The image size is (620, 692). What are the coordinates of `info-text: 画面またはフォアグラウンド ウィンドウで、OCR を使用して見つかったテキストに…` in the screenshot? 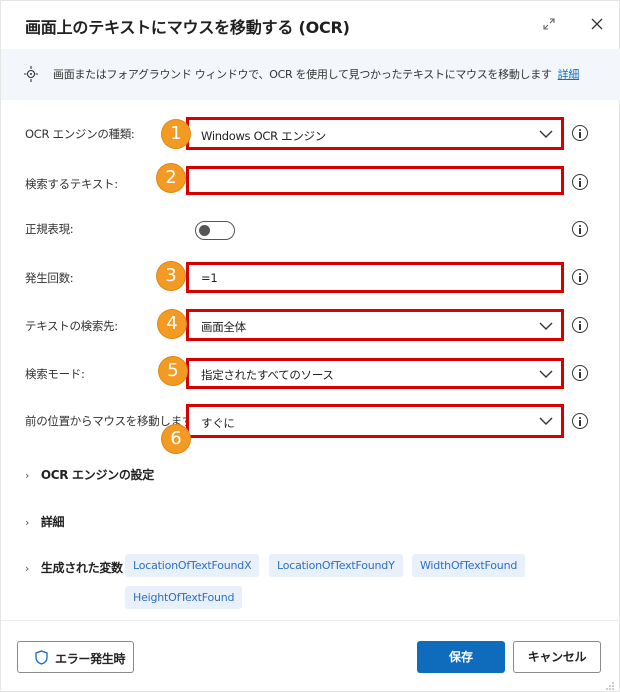 It's located at (302, 74).